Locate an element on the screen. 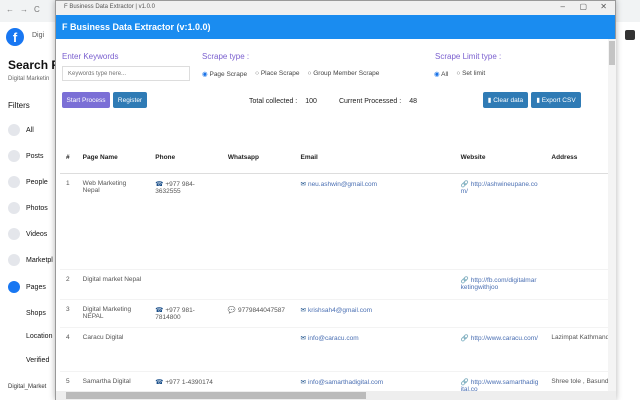  cell-address: Lazimpat Kathmand is located at coordinates (578, 349).